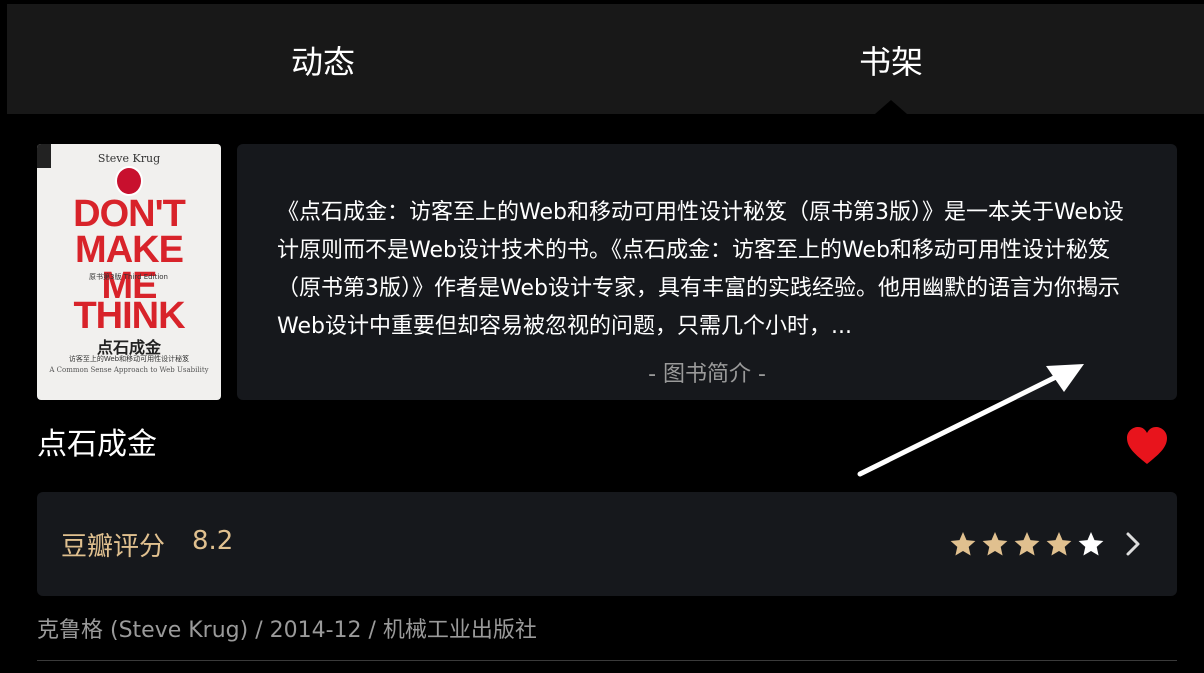 The width and height of the screenshot is (1204, 673). I want to click on annotation-arrow-icon, so click(970, 420).